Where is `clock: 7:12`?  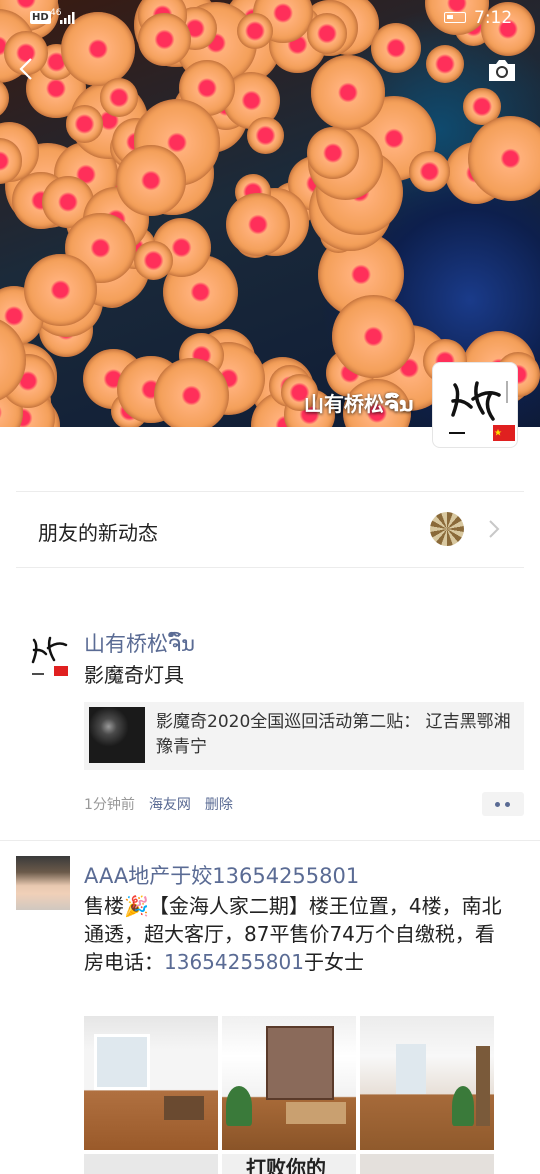 clock: 7:12 is located at coordinates (493, 18).